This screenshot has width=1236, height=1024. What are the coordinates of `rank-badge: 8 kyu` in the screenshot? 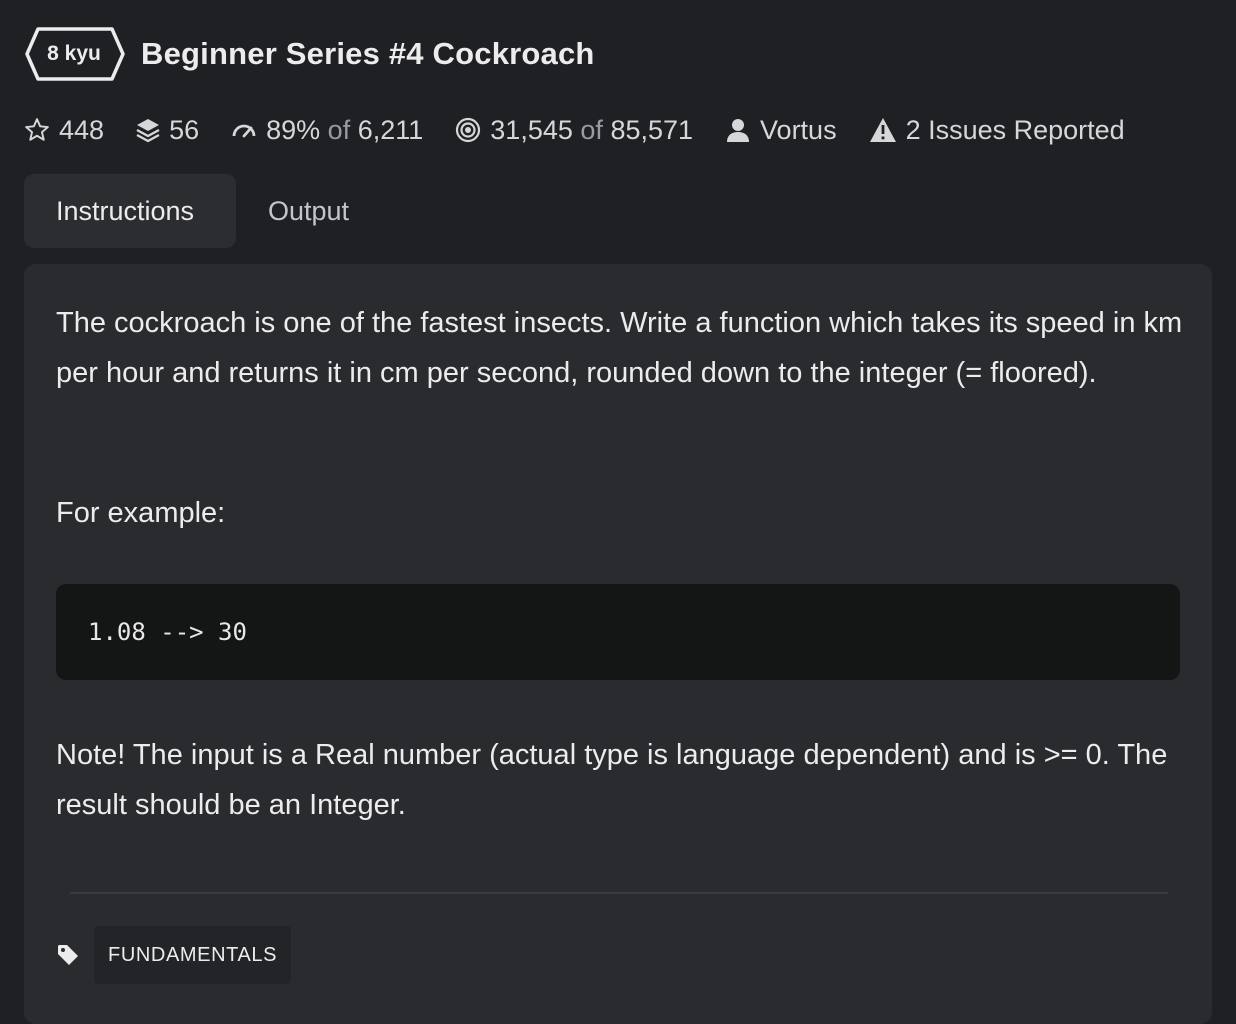 It's located at (75, 54).